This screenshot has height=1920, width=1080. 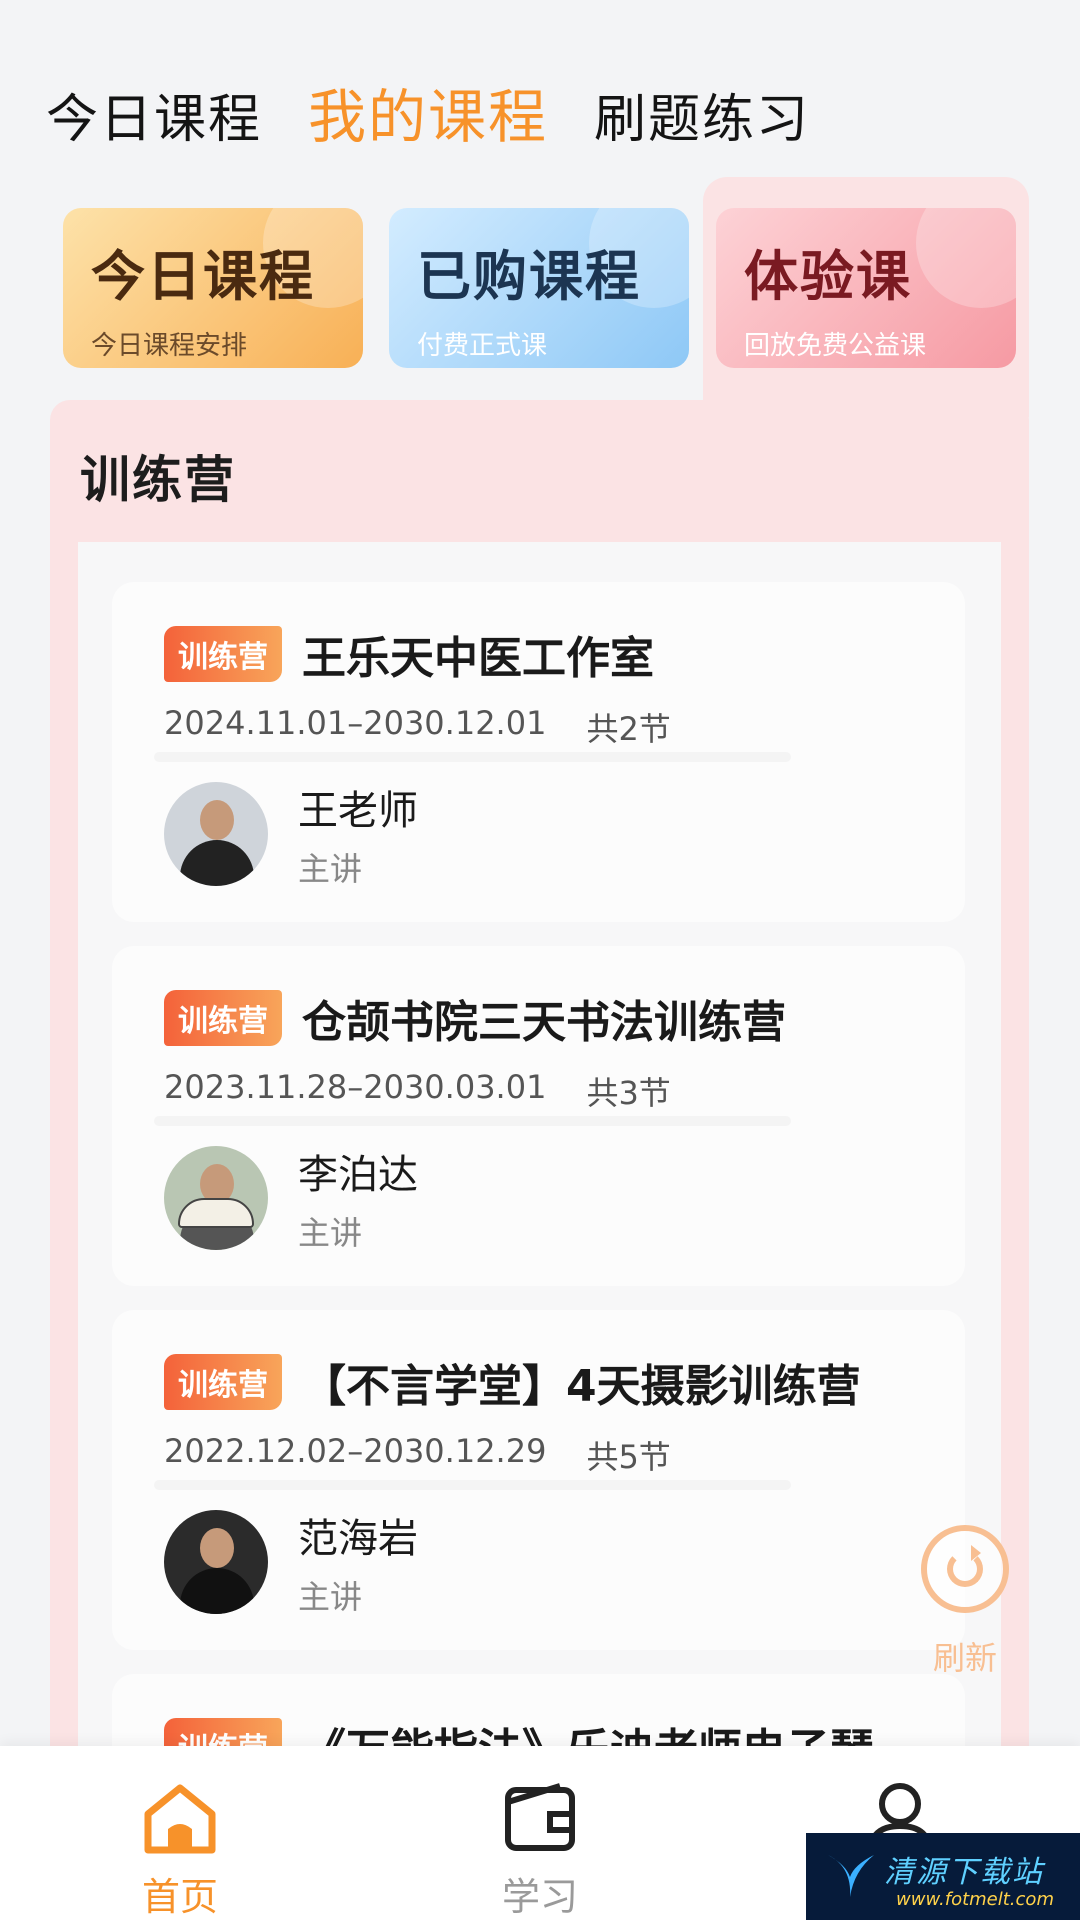 I want to click on category-subtitle: 付费正式课, so click(x=482, y=346).